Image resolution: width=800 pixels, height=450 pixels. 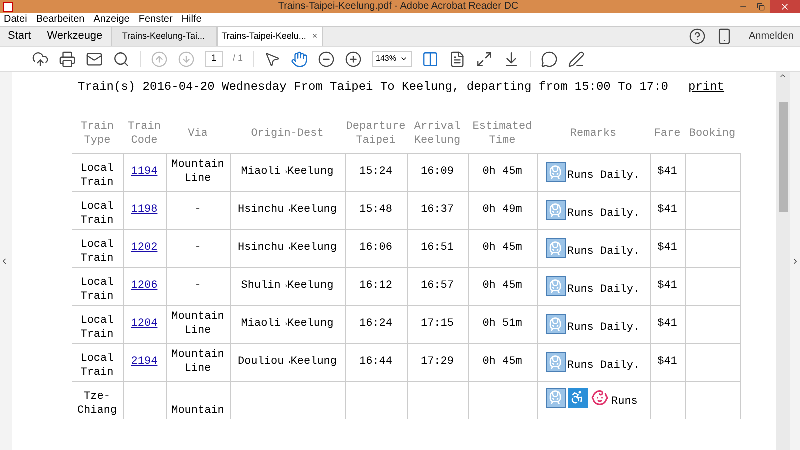 What do you see at coordinates (375, 362) in the screenshot?
I see `departure-time: 16:44` at bounding box center [375, 362].